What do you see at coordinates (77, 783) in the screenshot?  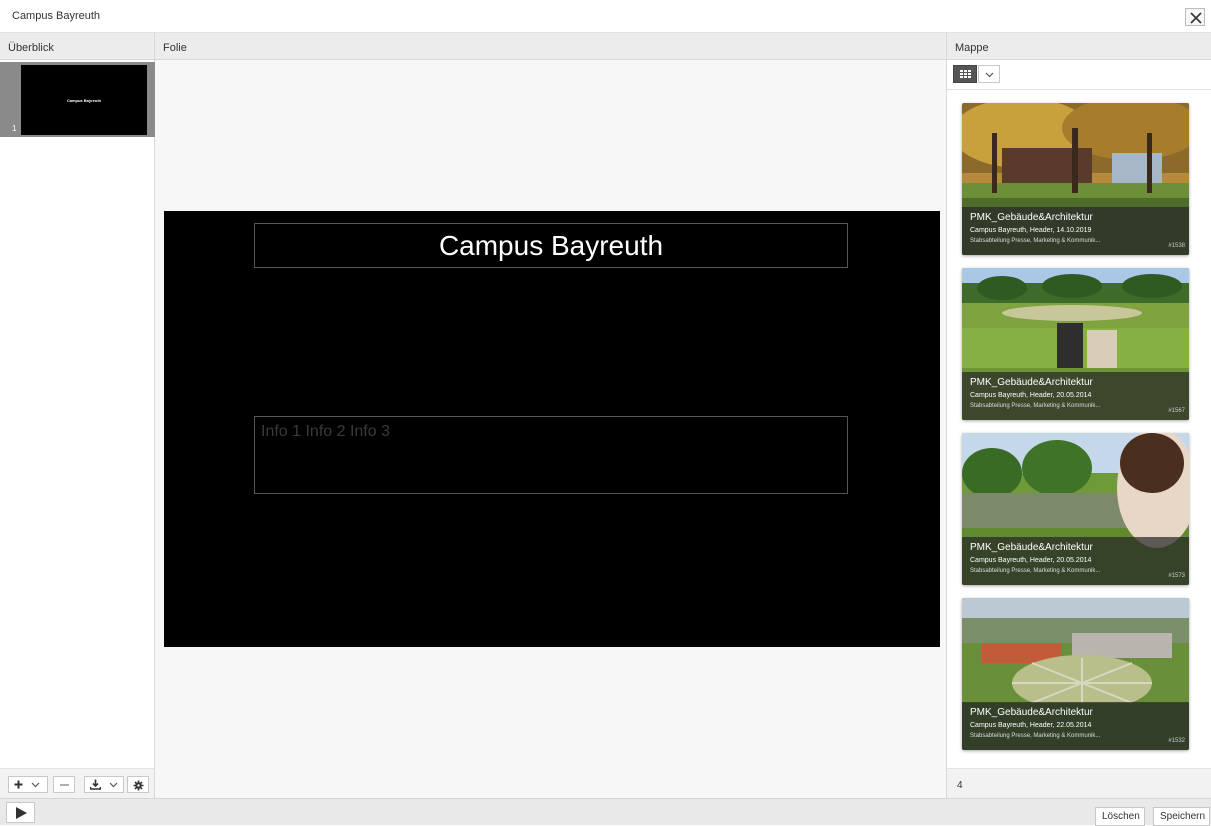 I see `overview-toolbar` at bounding box center [77, 783].